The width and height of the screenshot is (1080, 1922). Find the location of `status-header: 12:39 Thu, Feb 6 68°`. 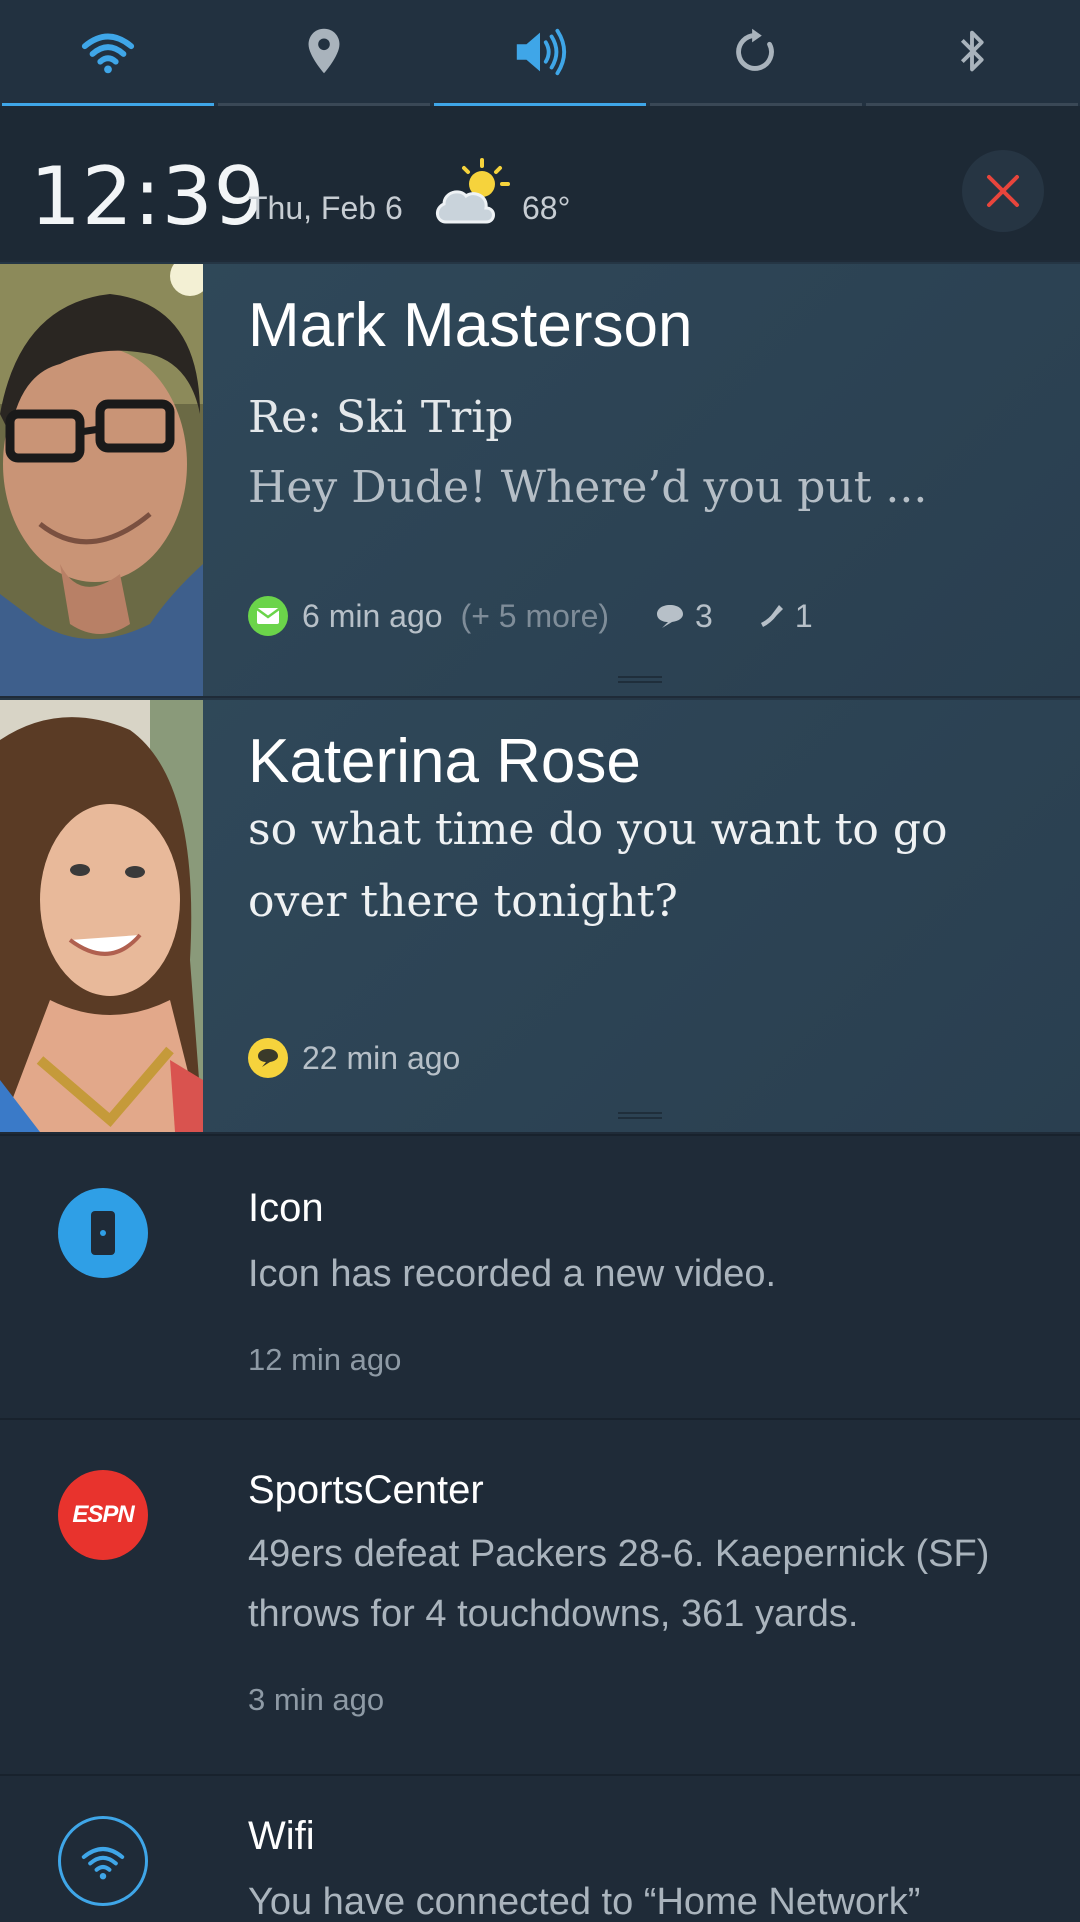

status-header: 12:39 Thu, Feb 6 68° is located at coordinates (540, 183).